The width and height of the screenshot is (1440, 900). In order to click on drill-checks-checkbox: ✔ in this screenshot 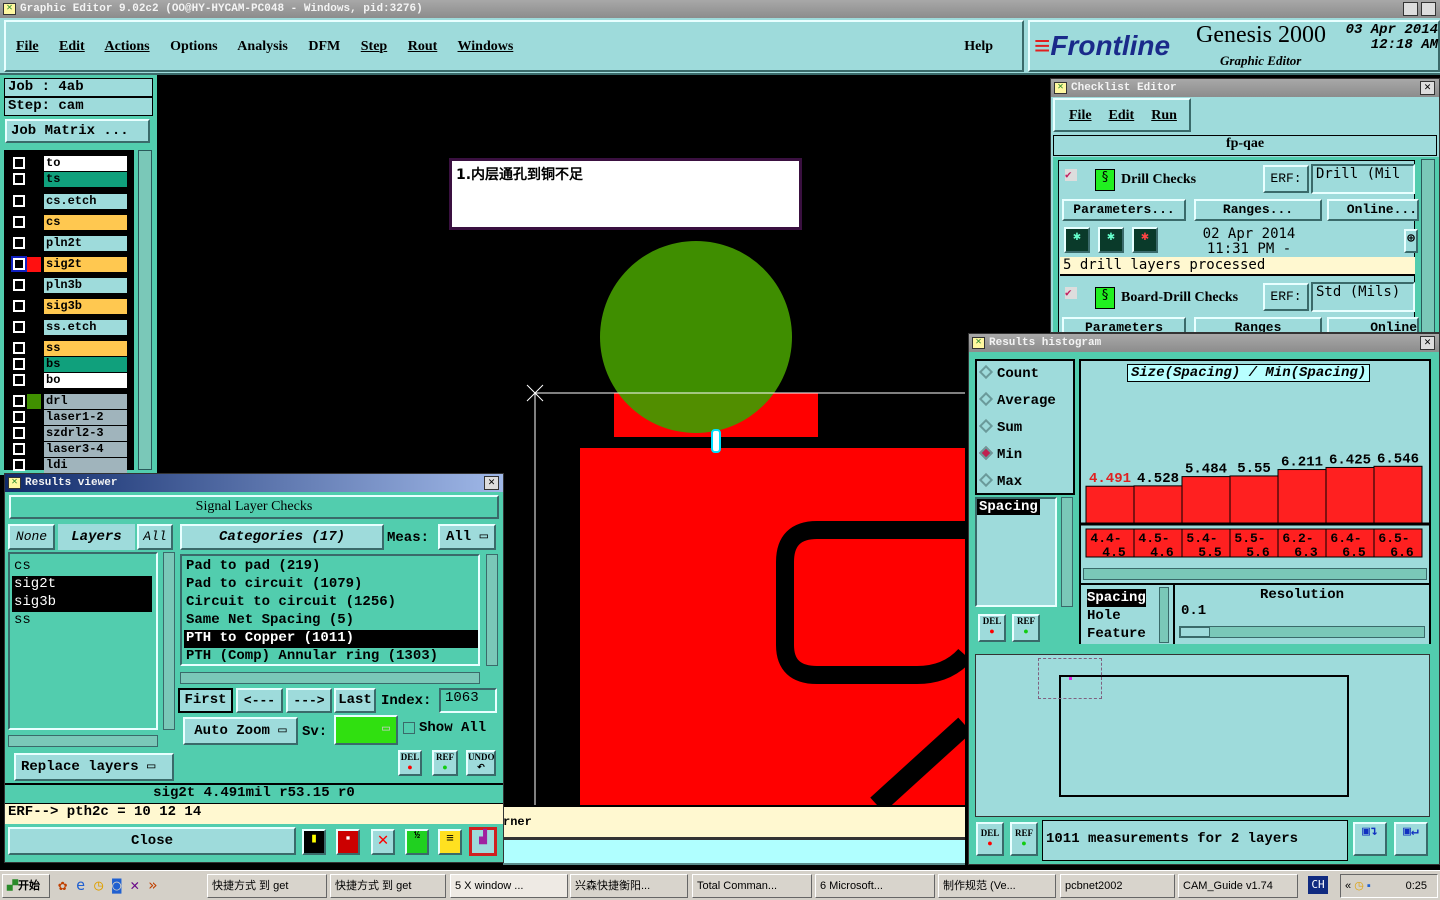, I will do `click(1071, 175)`.